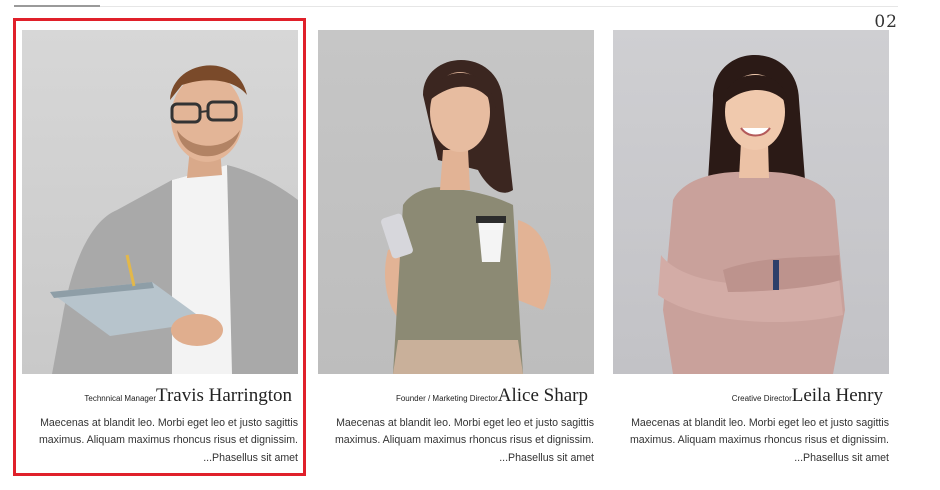 Image resolution: width=940 pixels, height=490 pixels. I want to click on team-title-row: Creative DirectorLeila Henry, so click(751, 397).